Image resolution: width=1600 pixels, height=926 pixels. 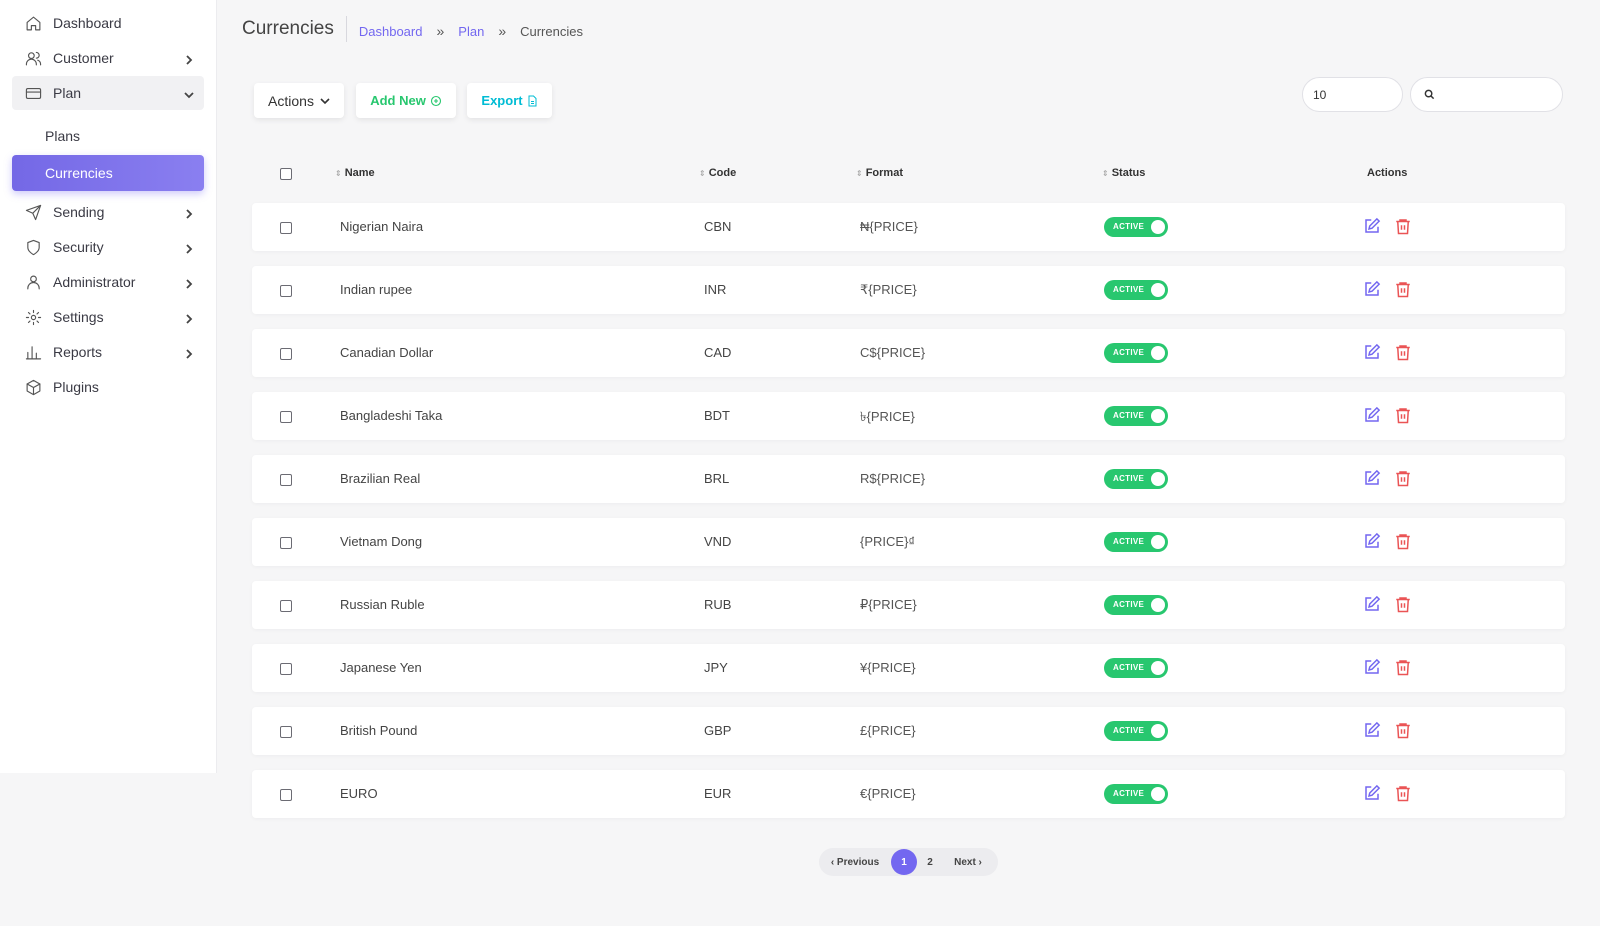 What do you see at coordinates (718, 604) in the screenshot?
I see `cell-code: RUB` at bounding box center [718, 604].